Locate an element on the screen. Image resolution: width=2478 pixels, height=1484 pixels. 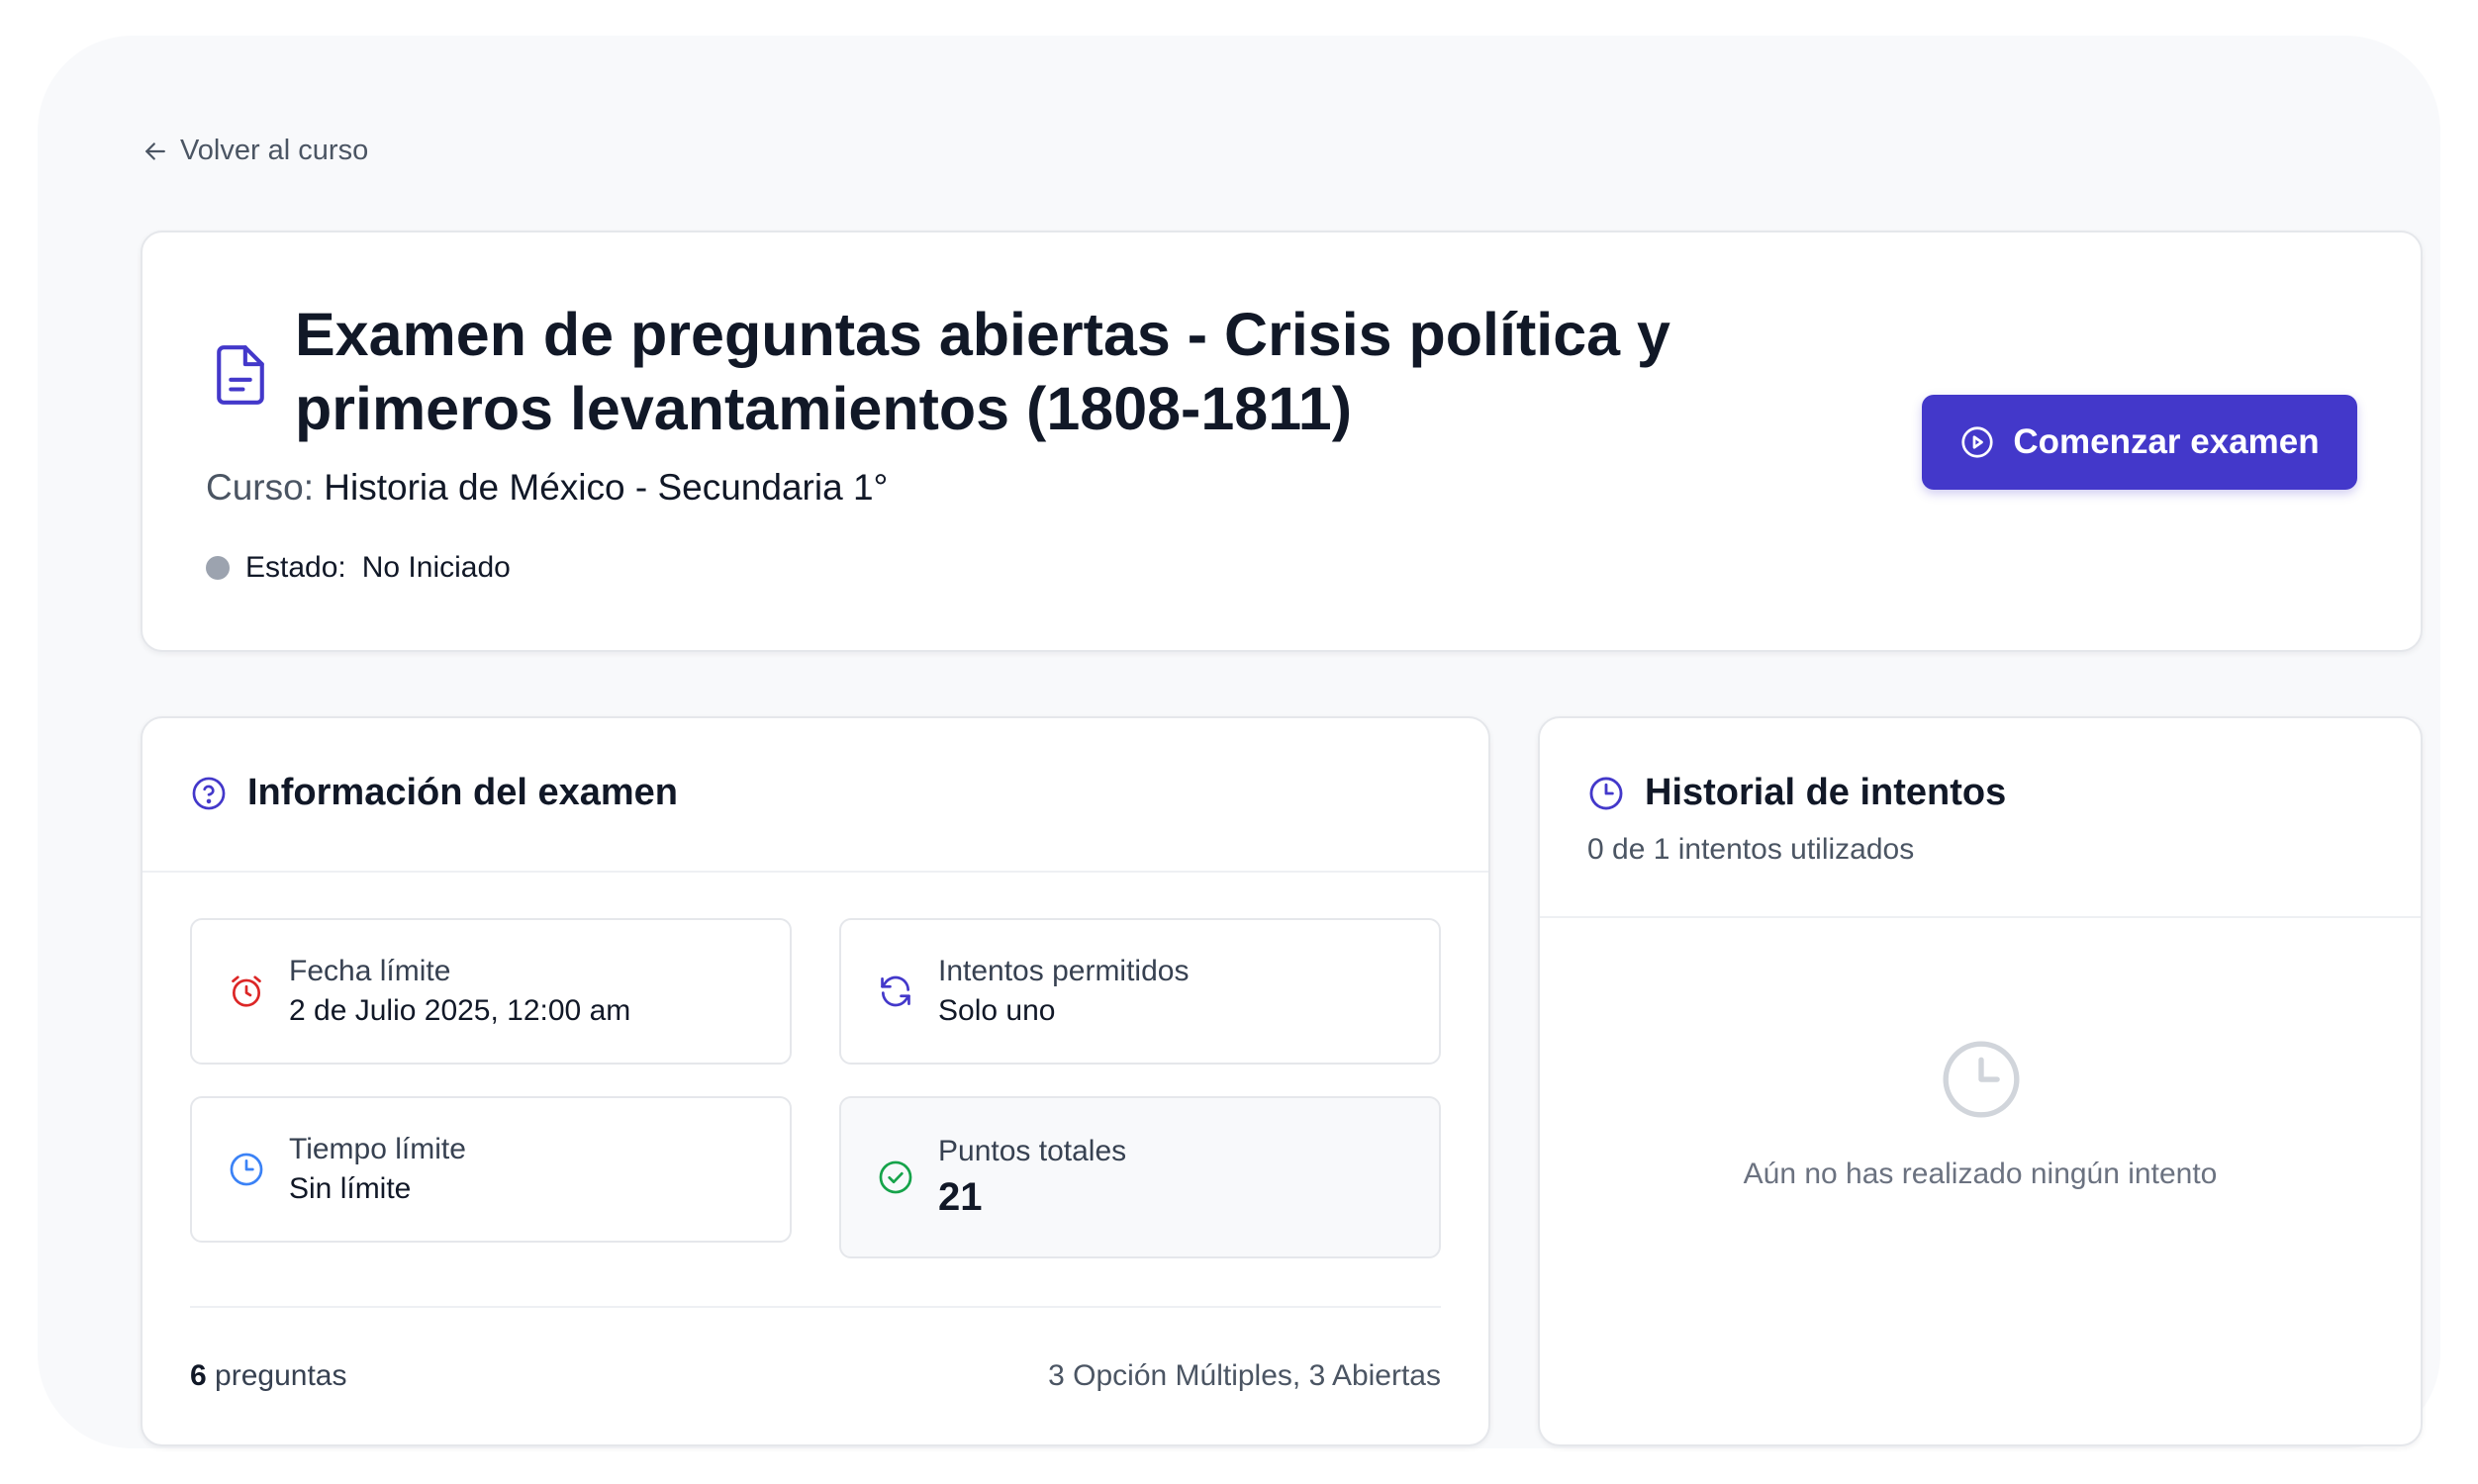
back-to-course-link: Volver al curso is located at coordinates (255, 151).